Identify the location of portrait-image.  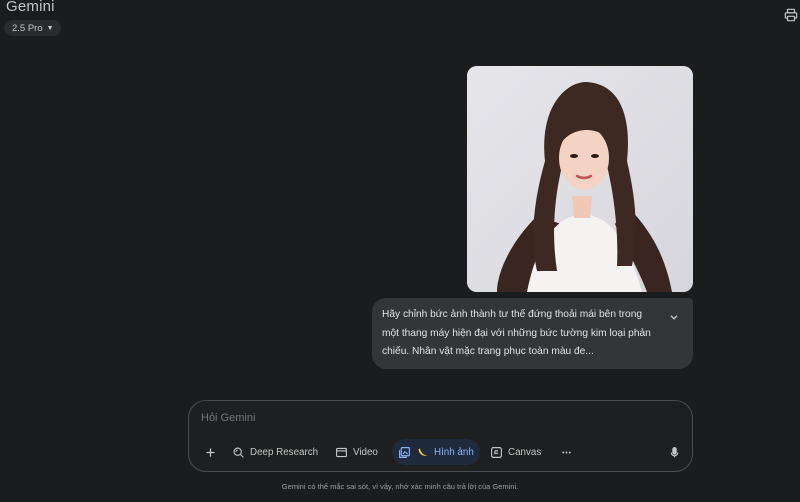
(580, 179).